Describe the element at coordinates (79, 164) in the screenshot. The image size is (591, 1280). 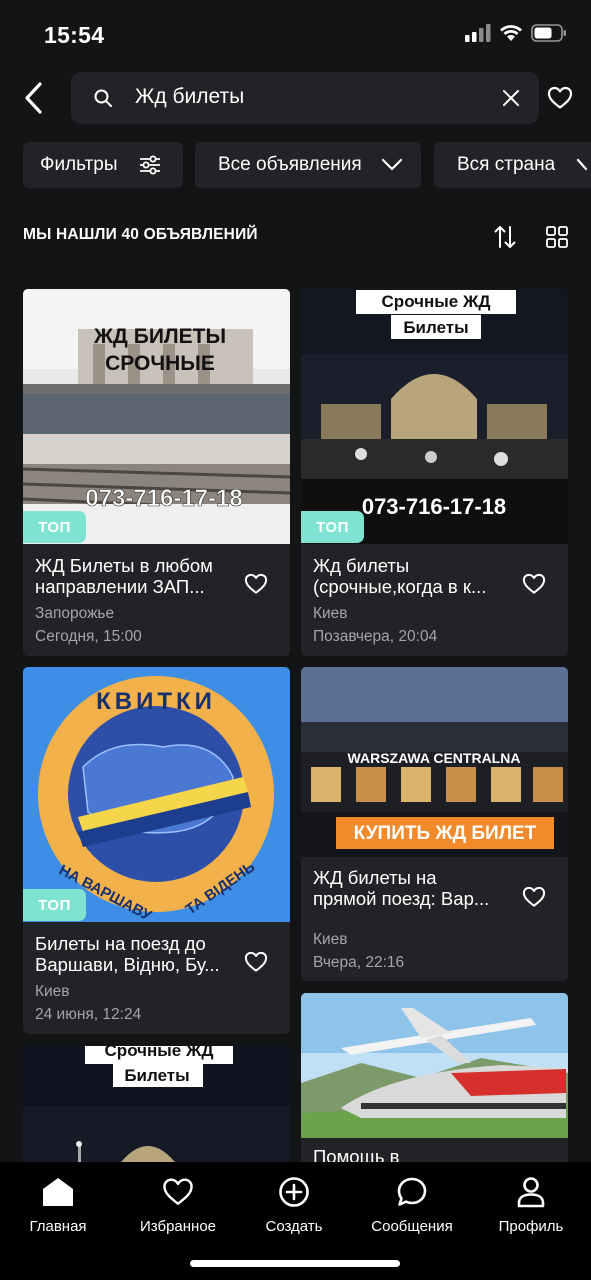
I see `filters-label: Фильтры` at that location.